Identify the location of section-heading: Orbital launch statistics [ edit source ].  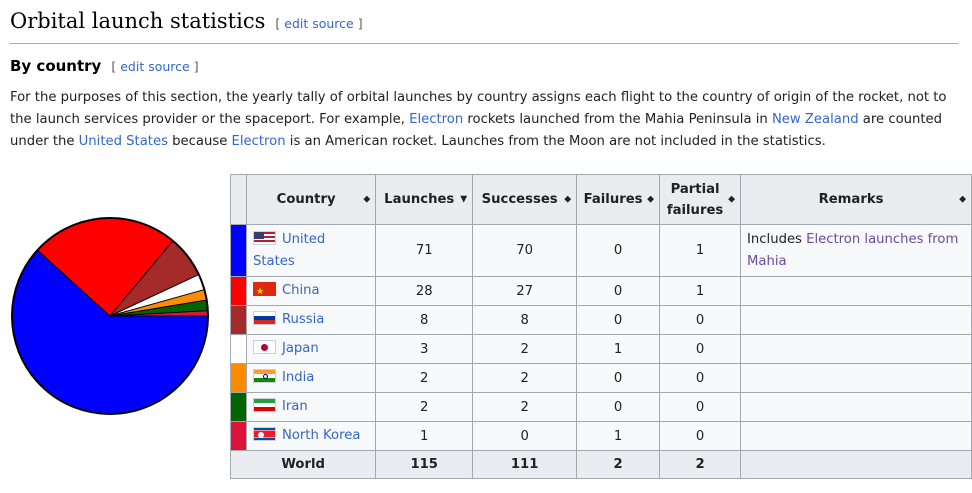
(484, 26).